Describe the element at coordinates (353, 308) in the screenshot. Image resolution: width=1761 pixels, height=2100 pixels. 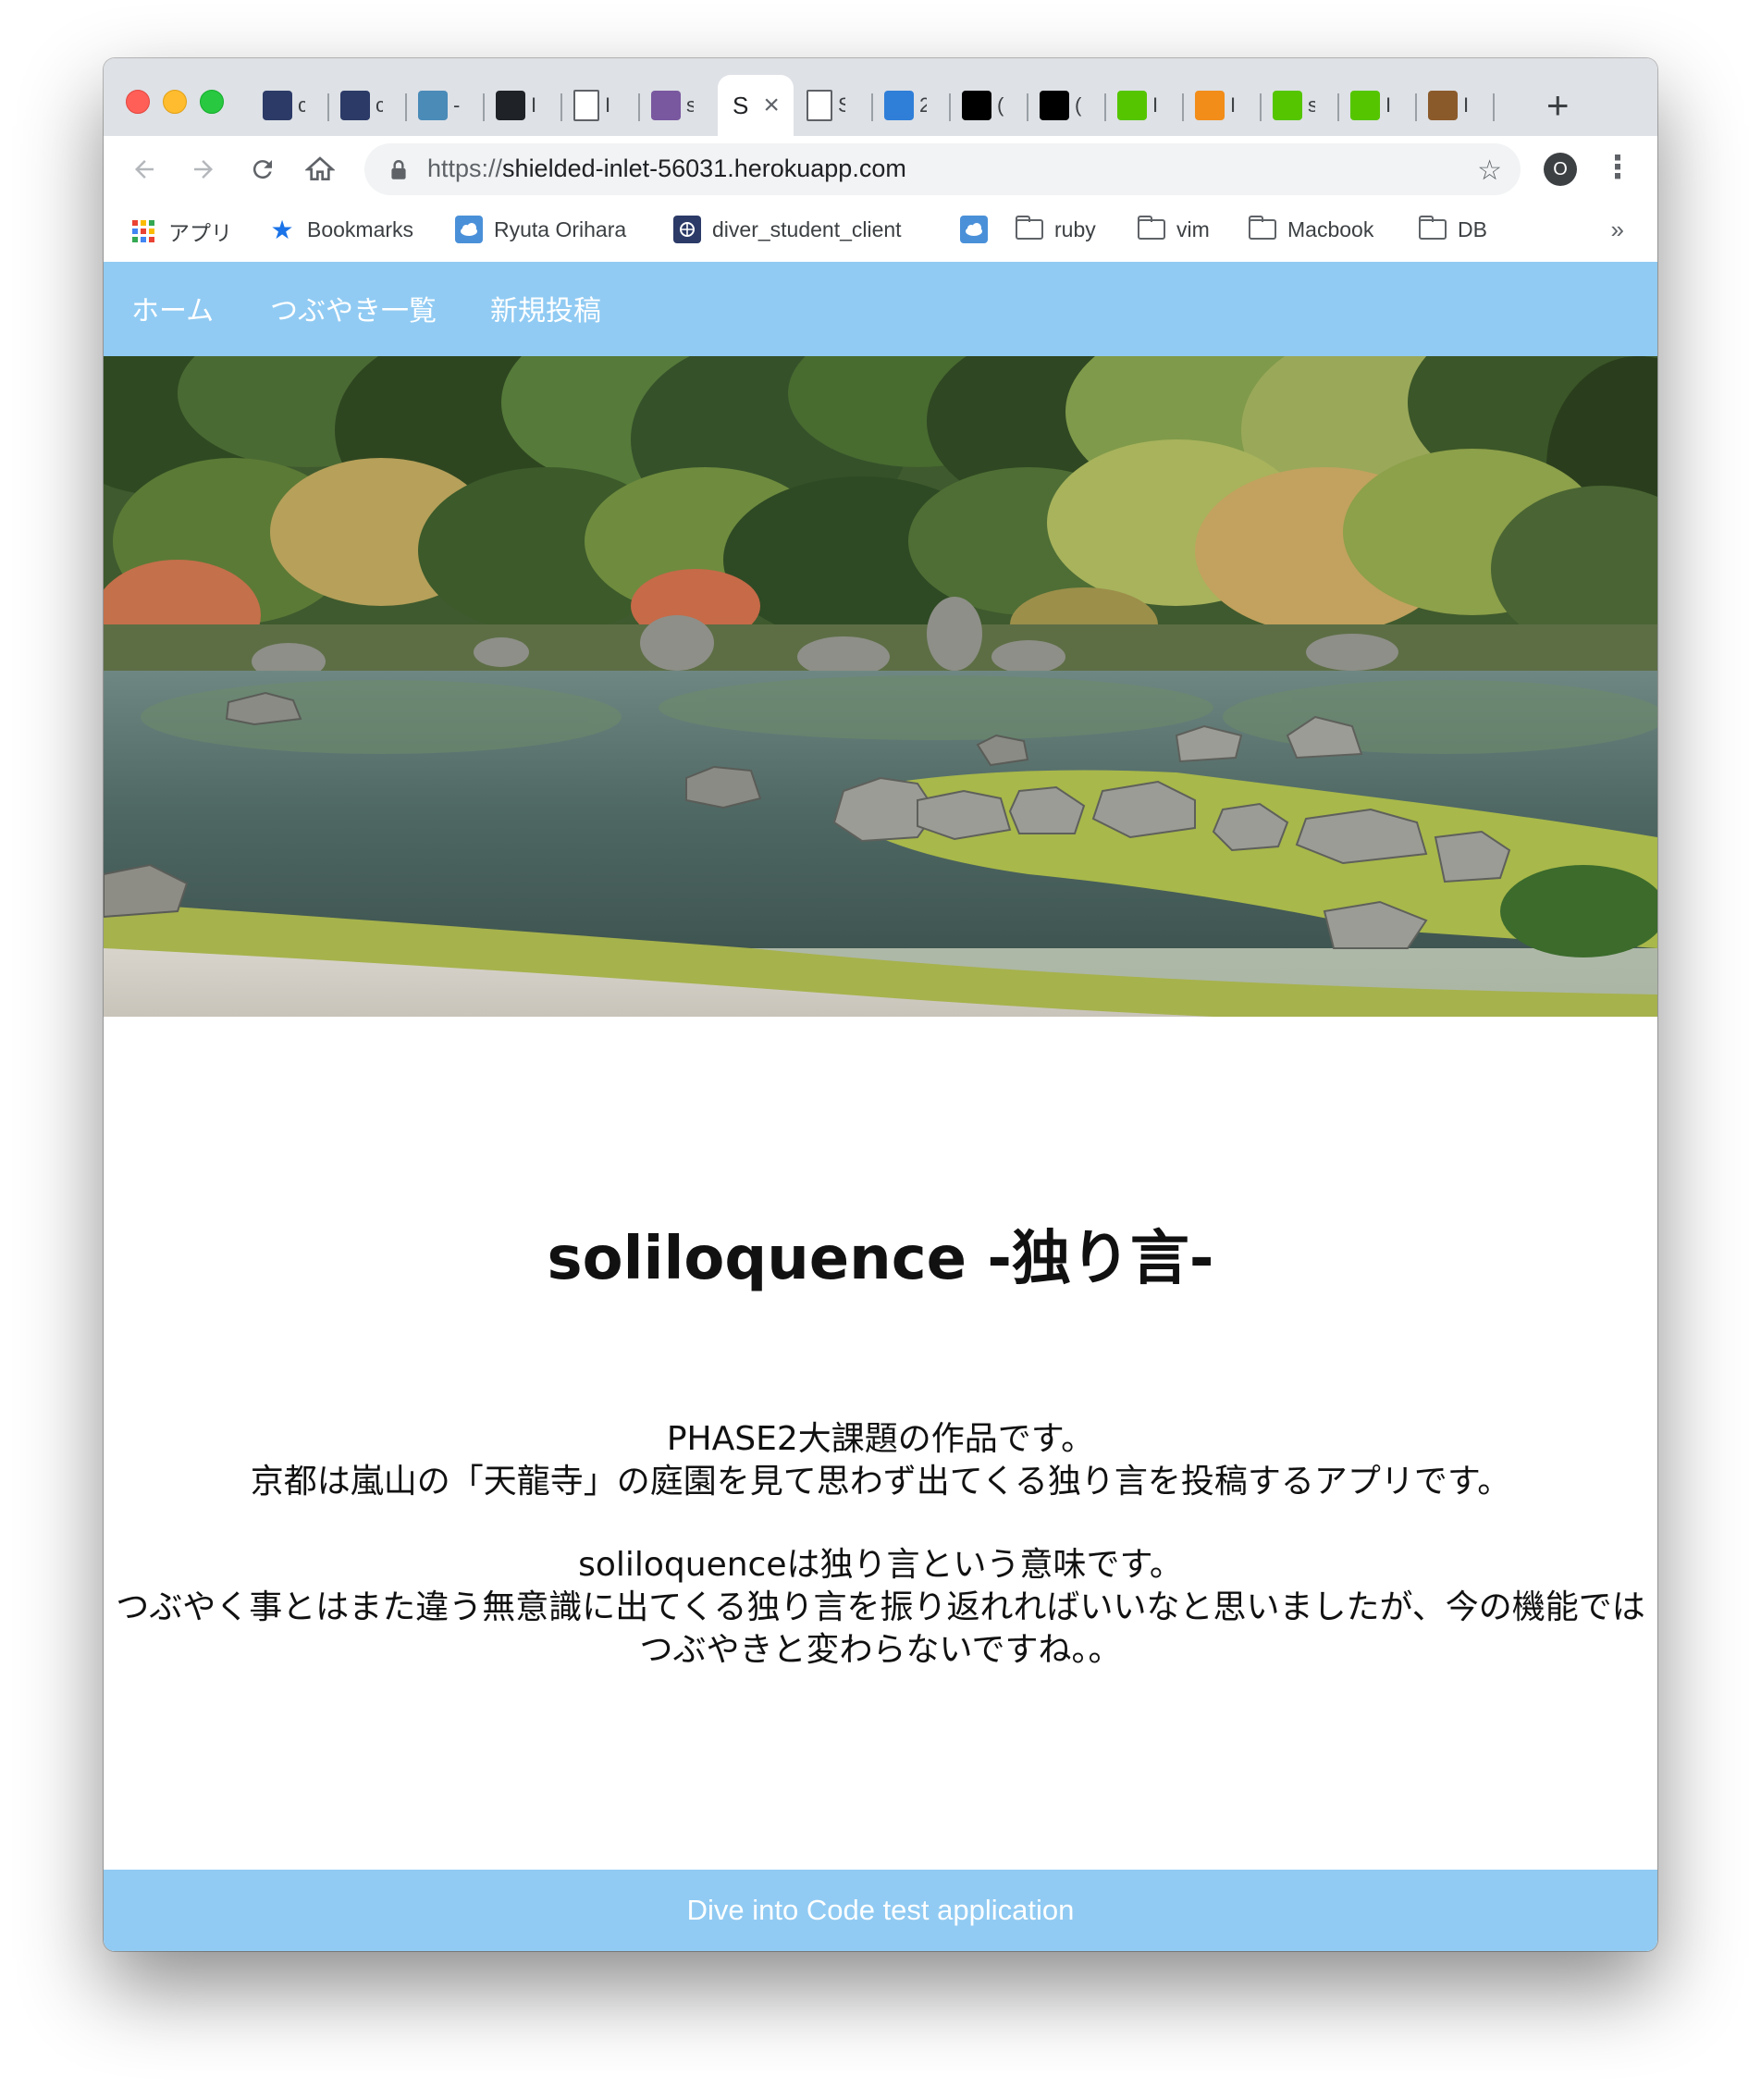
I see `nav-link-list: つぶやき一覧` at that location.